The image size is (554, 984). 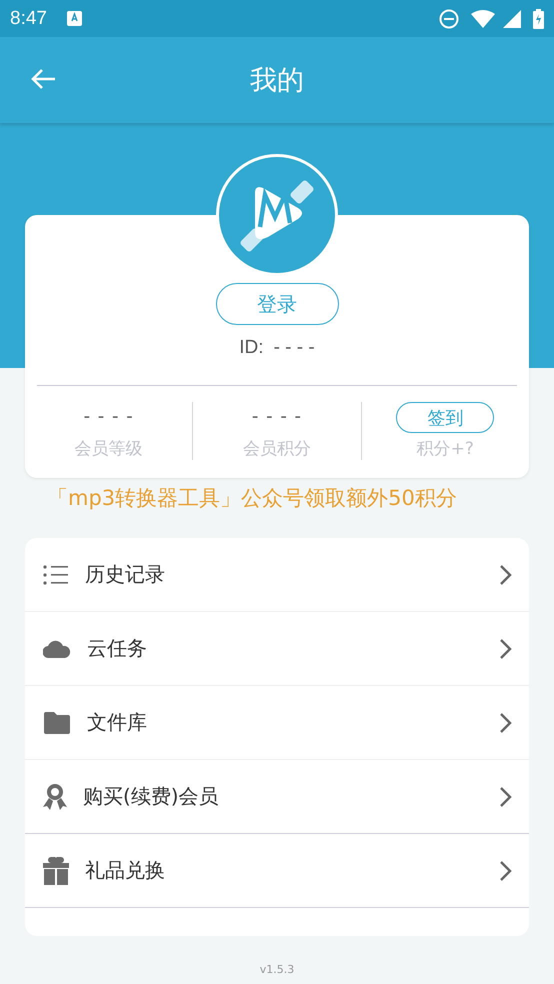 I want to click on signal-icon, so click(x=512, y=19).